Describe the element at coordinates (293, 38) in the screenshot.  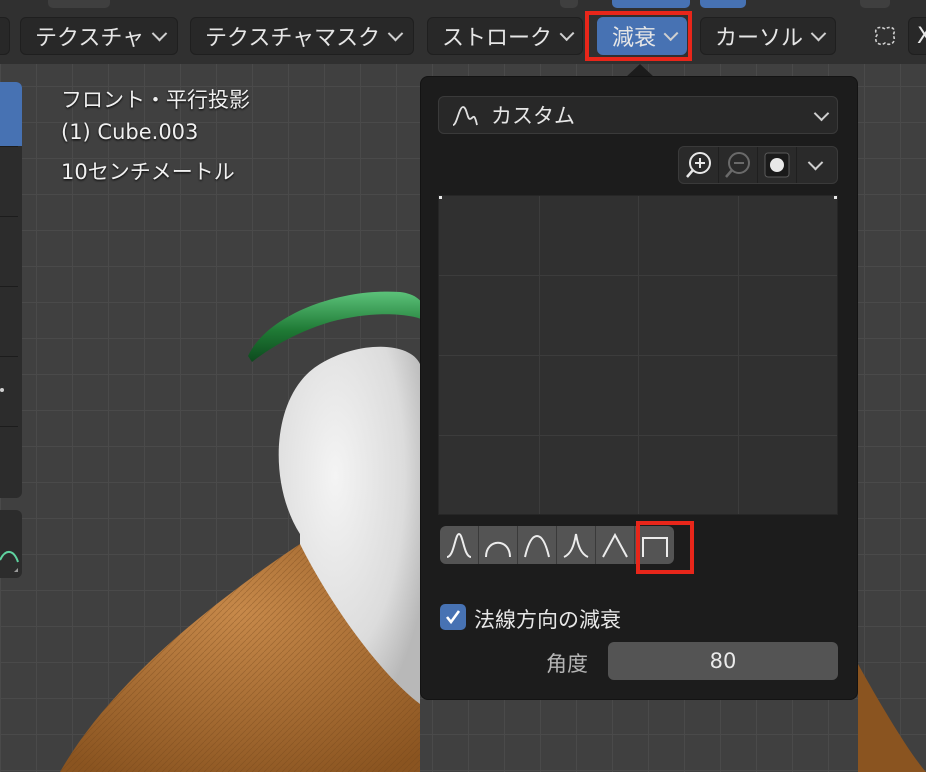
I see `menu-texture-mask-label: テクスチャマスク` at that location.